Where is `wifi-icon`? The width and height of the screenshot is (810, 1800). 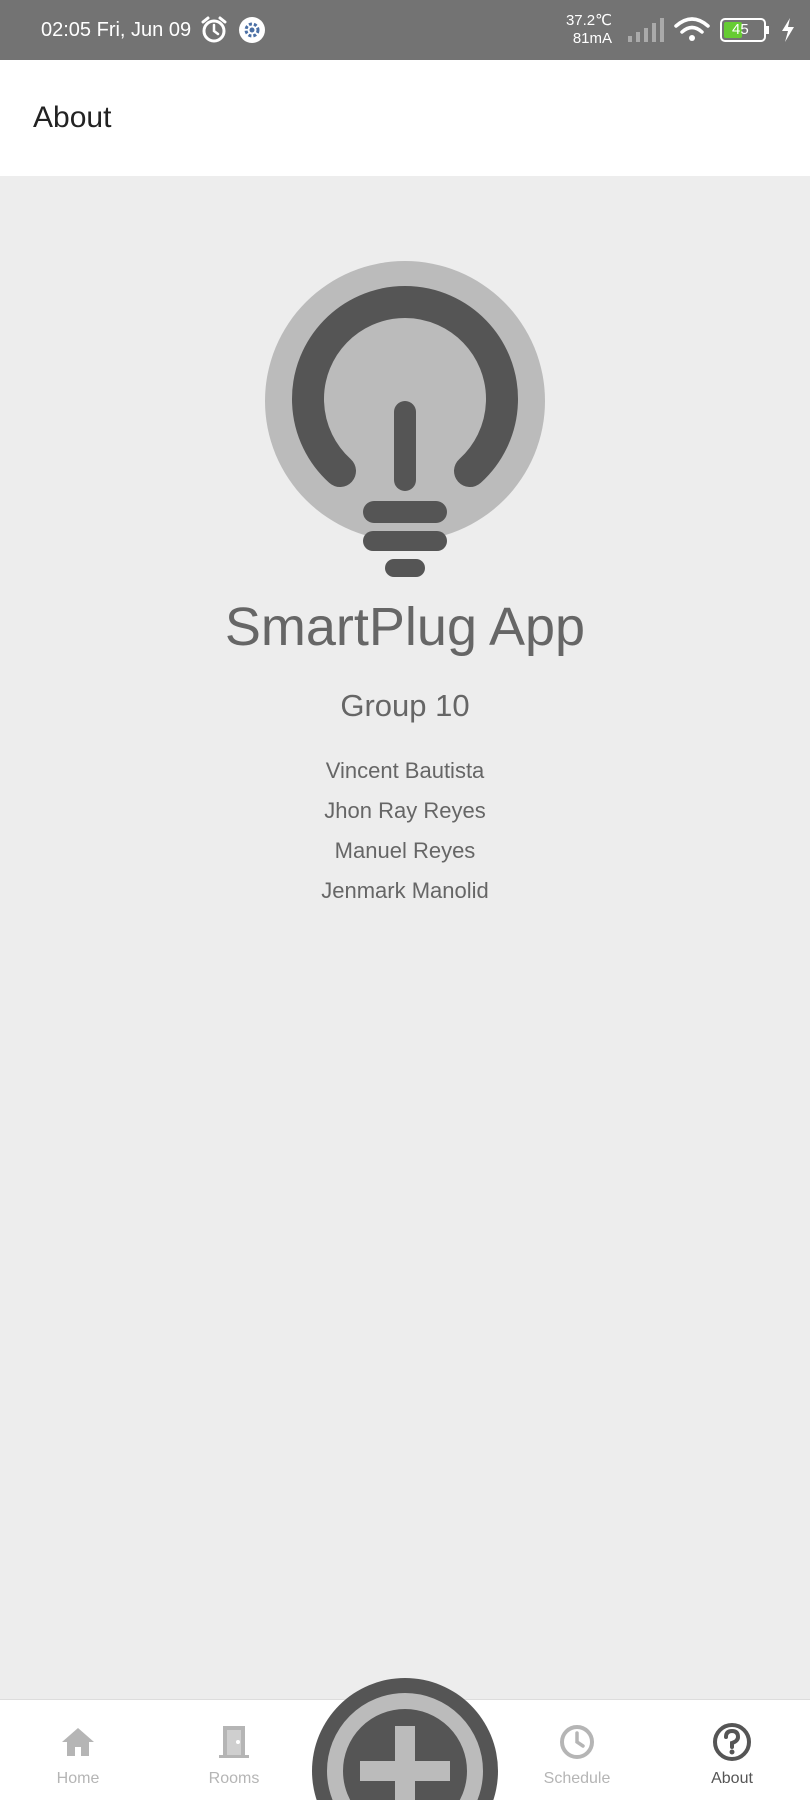
wifi-icon is located at coordinates (692, 29).